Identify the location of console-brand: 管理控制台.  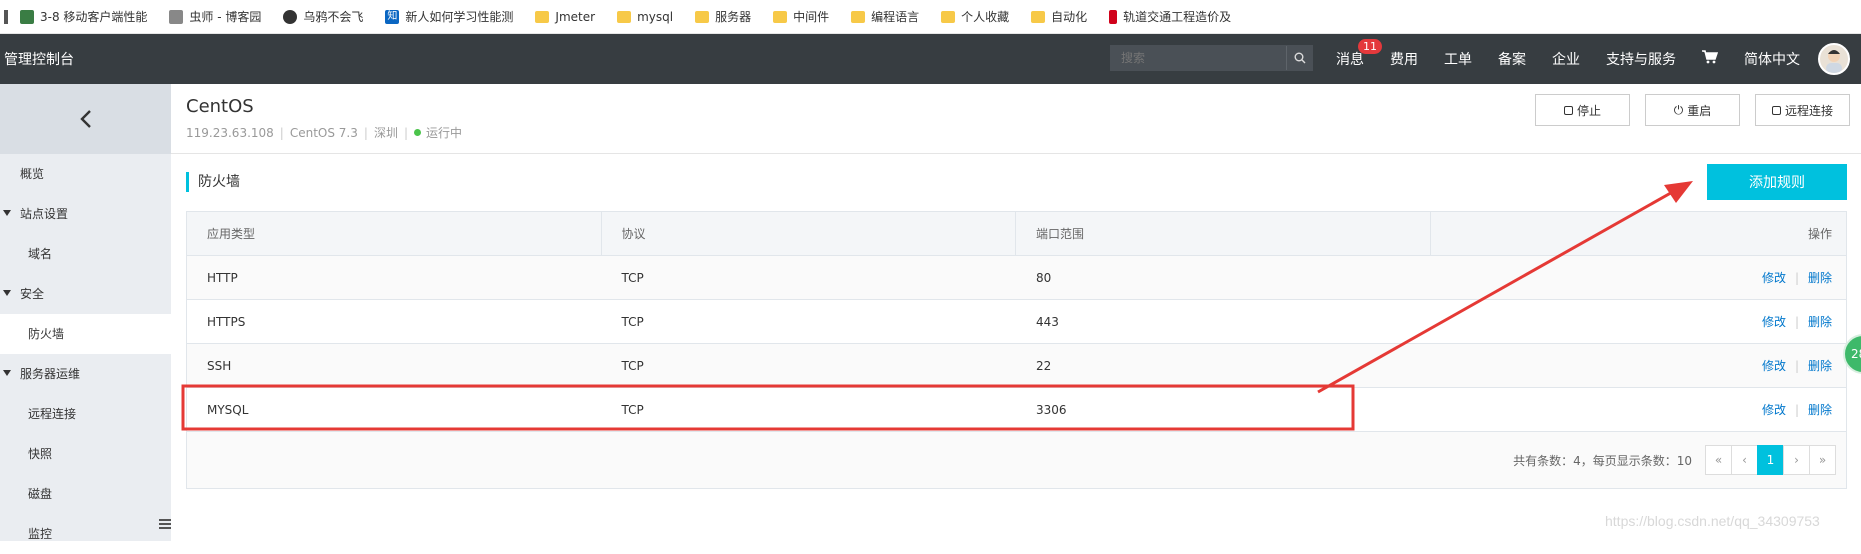
(39, 59).